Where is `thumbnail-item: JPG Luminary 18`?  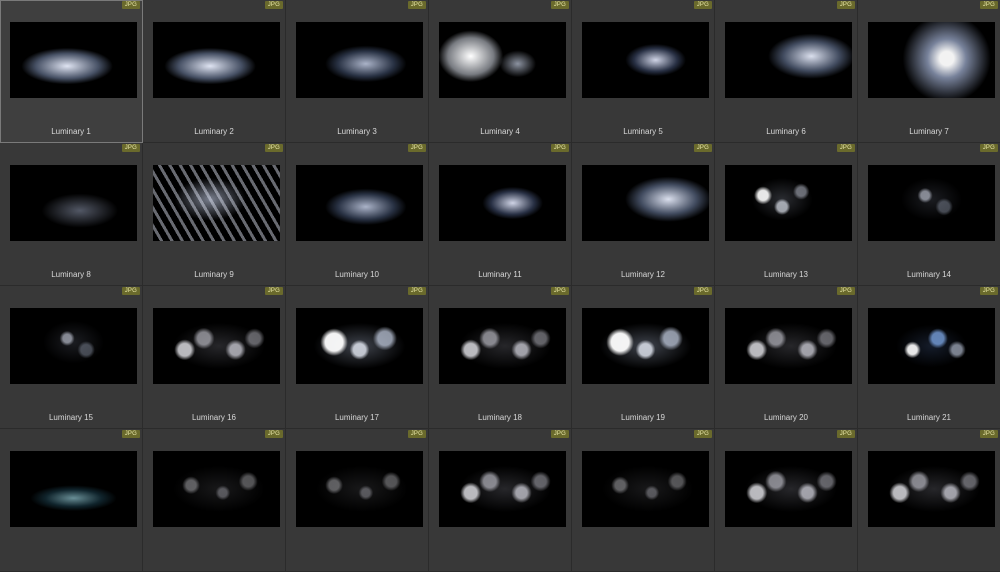 thumbnail-item: JPG Luminary 18 is located at coordinates (500, 357).